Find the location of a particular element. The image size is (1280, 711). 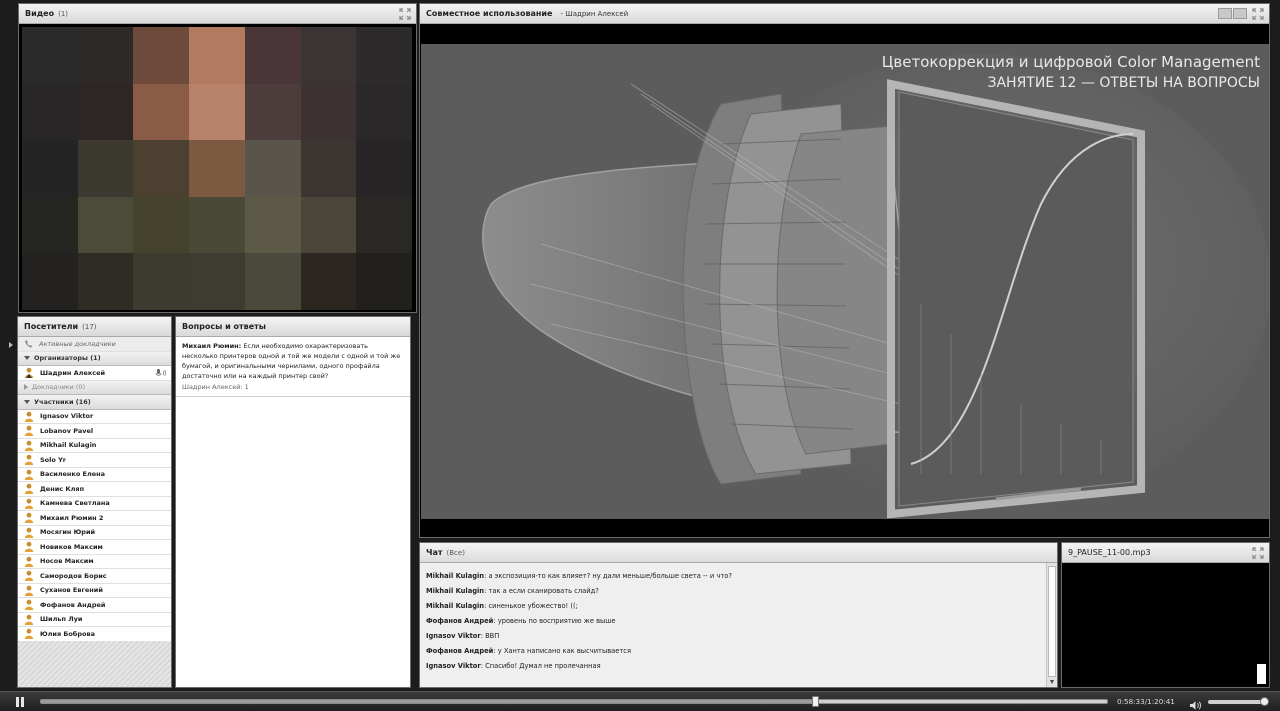

chat-pod-title: Чат is located at coordinates (434, 552).